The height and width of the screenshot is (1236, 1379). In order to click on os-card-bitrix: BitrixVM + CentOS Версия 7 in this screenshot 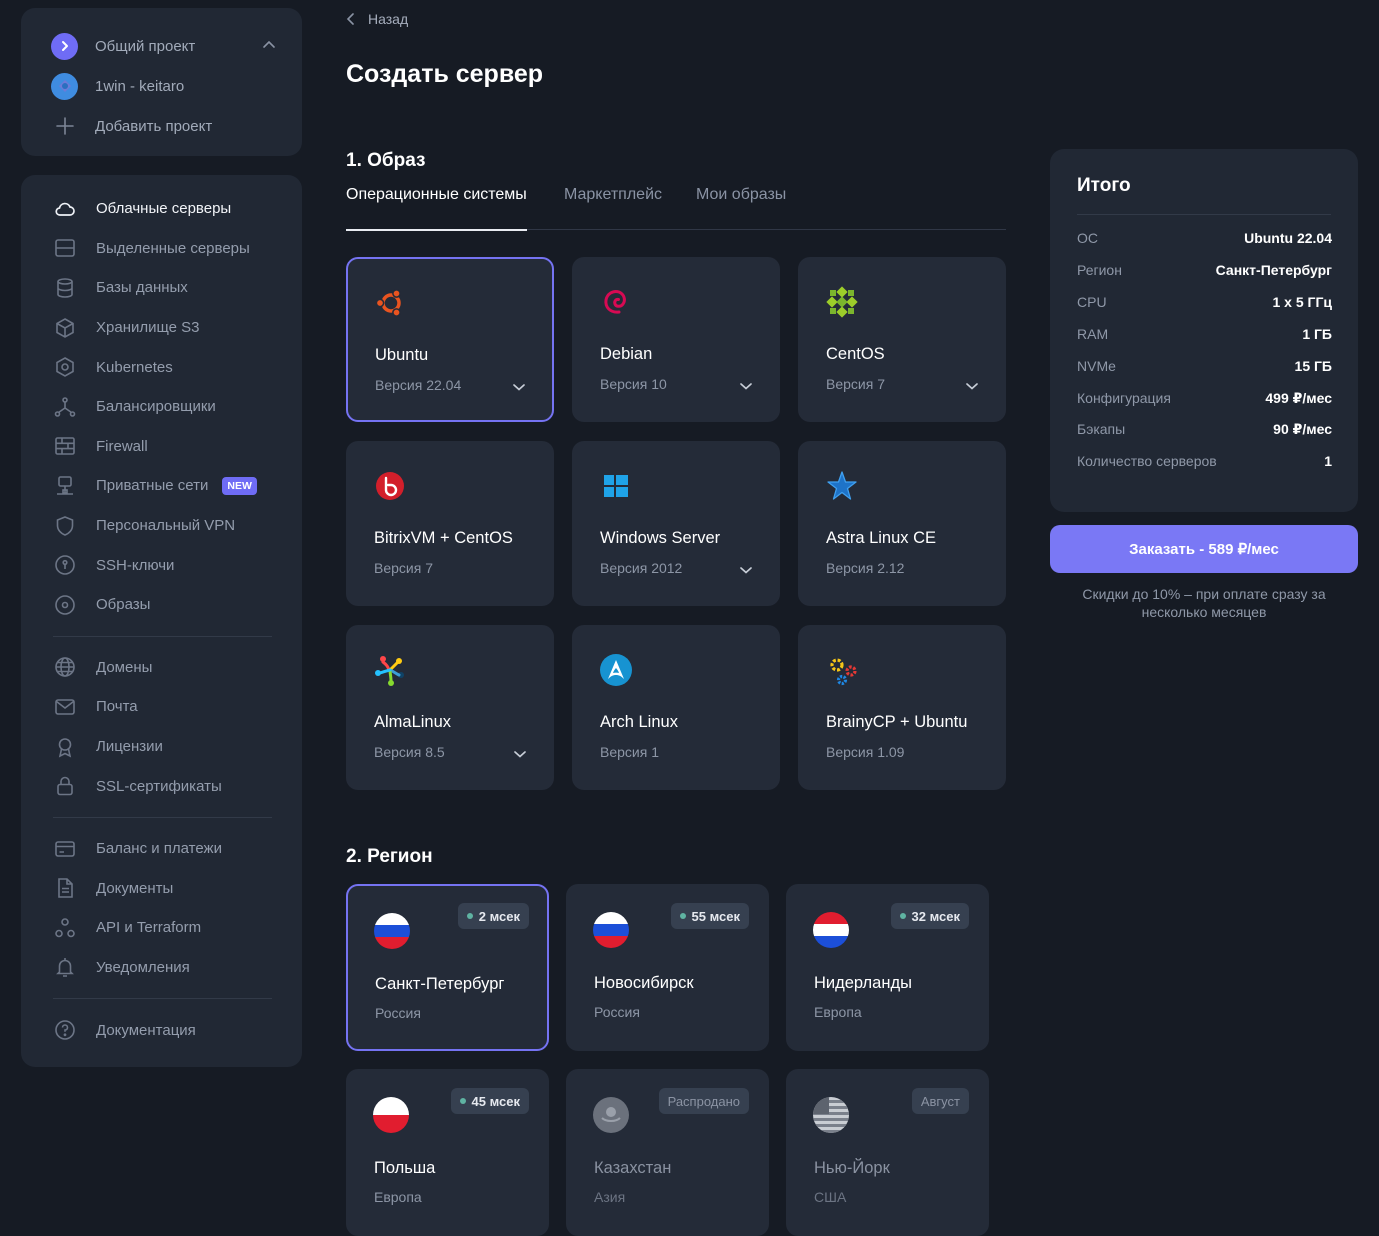, I will do `click(450, 523)`.